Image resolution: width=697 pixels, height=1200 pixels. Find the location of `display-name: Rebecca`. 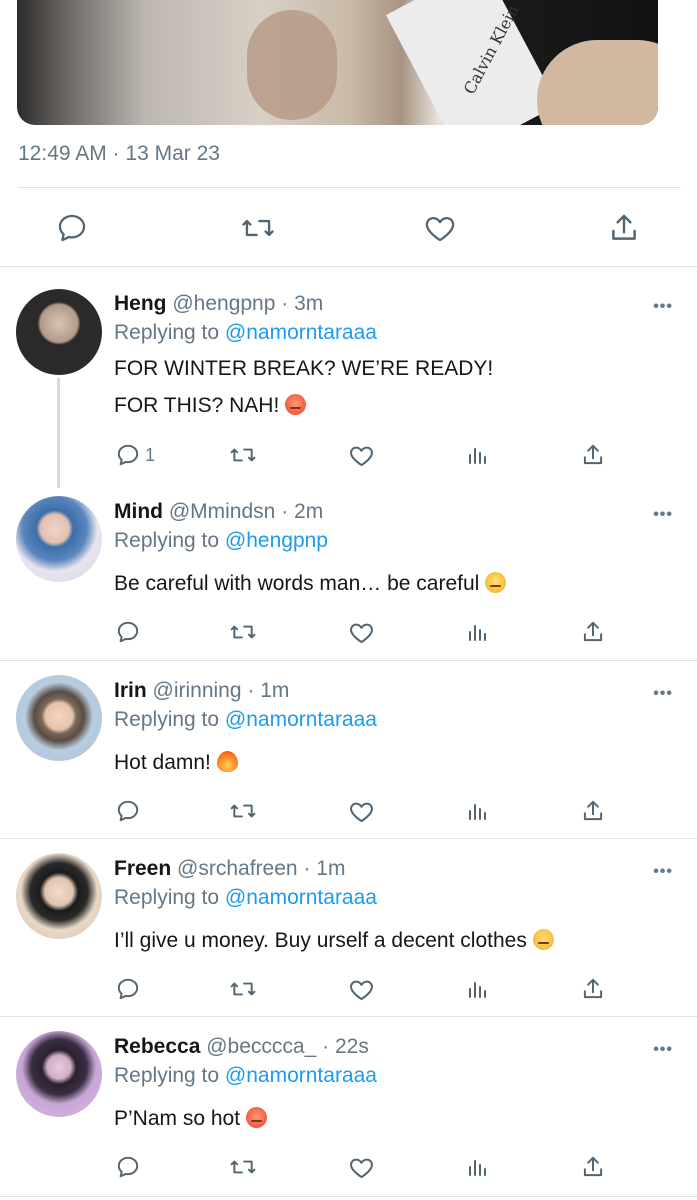

display-name: Rebecca is located at coordinates (157, 1046).